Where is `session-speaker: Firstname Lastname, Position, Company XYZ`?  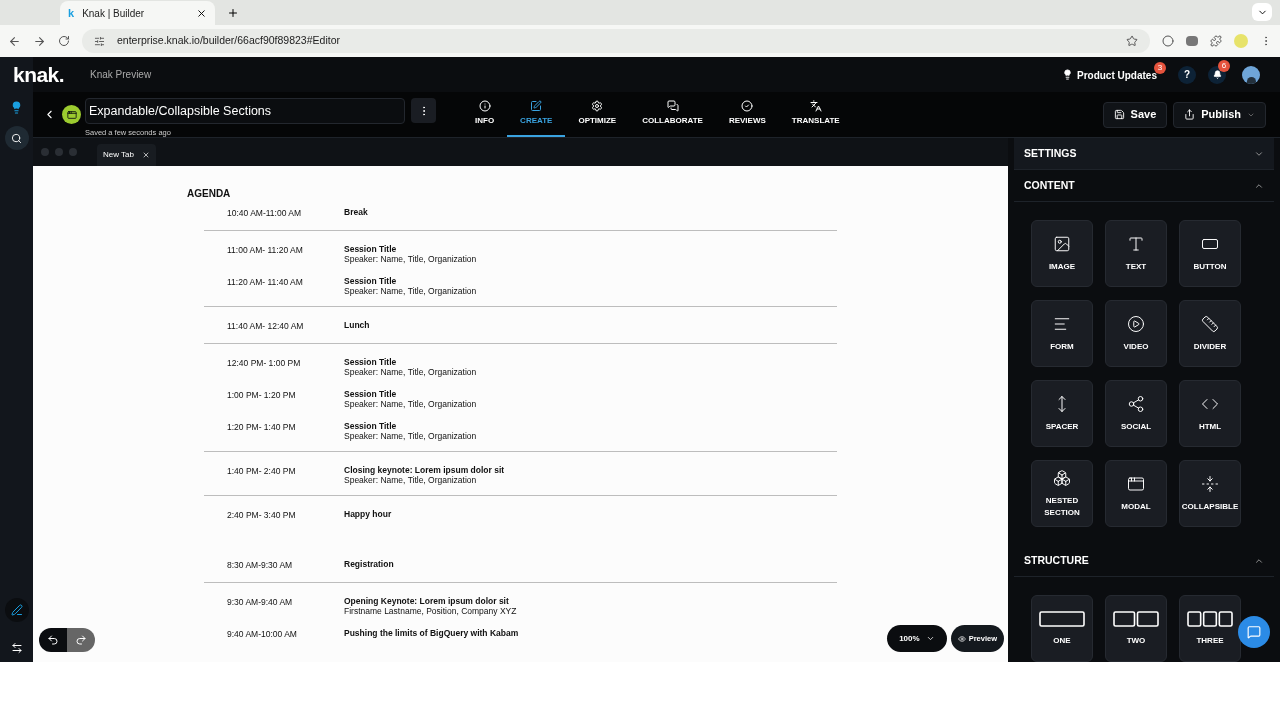
session-speaker: Firstname Lastname, Position, Company XYZ is located at coordinates (430, 611).